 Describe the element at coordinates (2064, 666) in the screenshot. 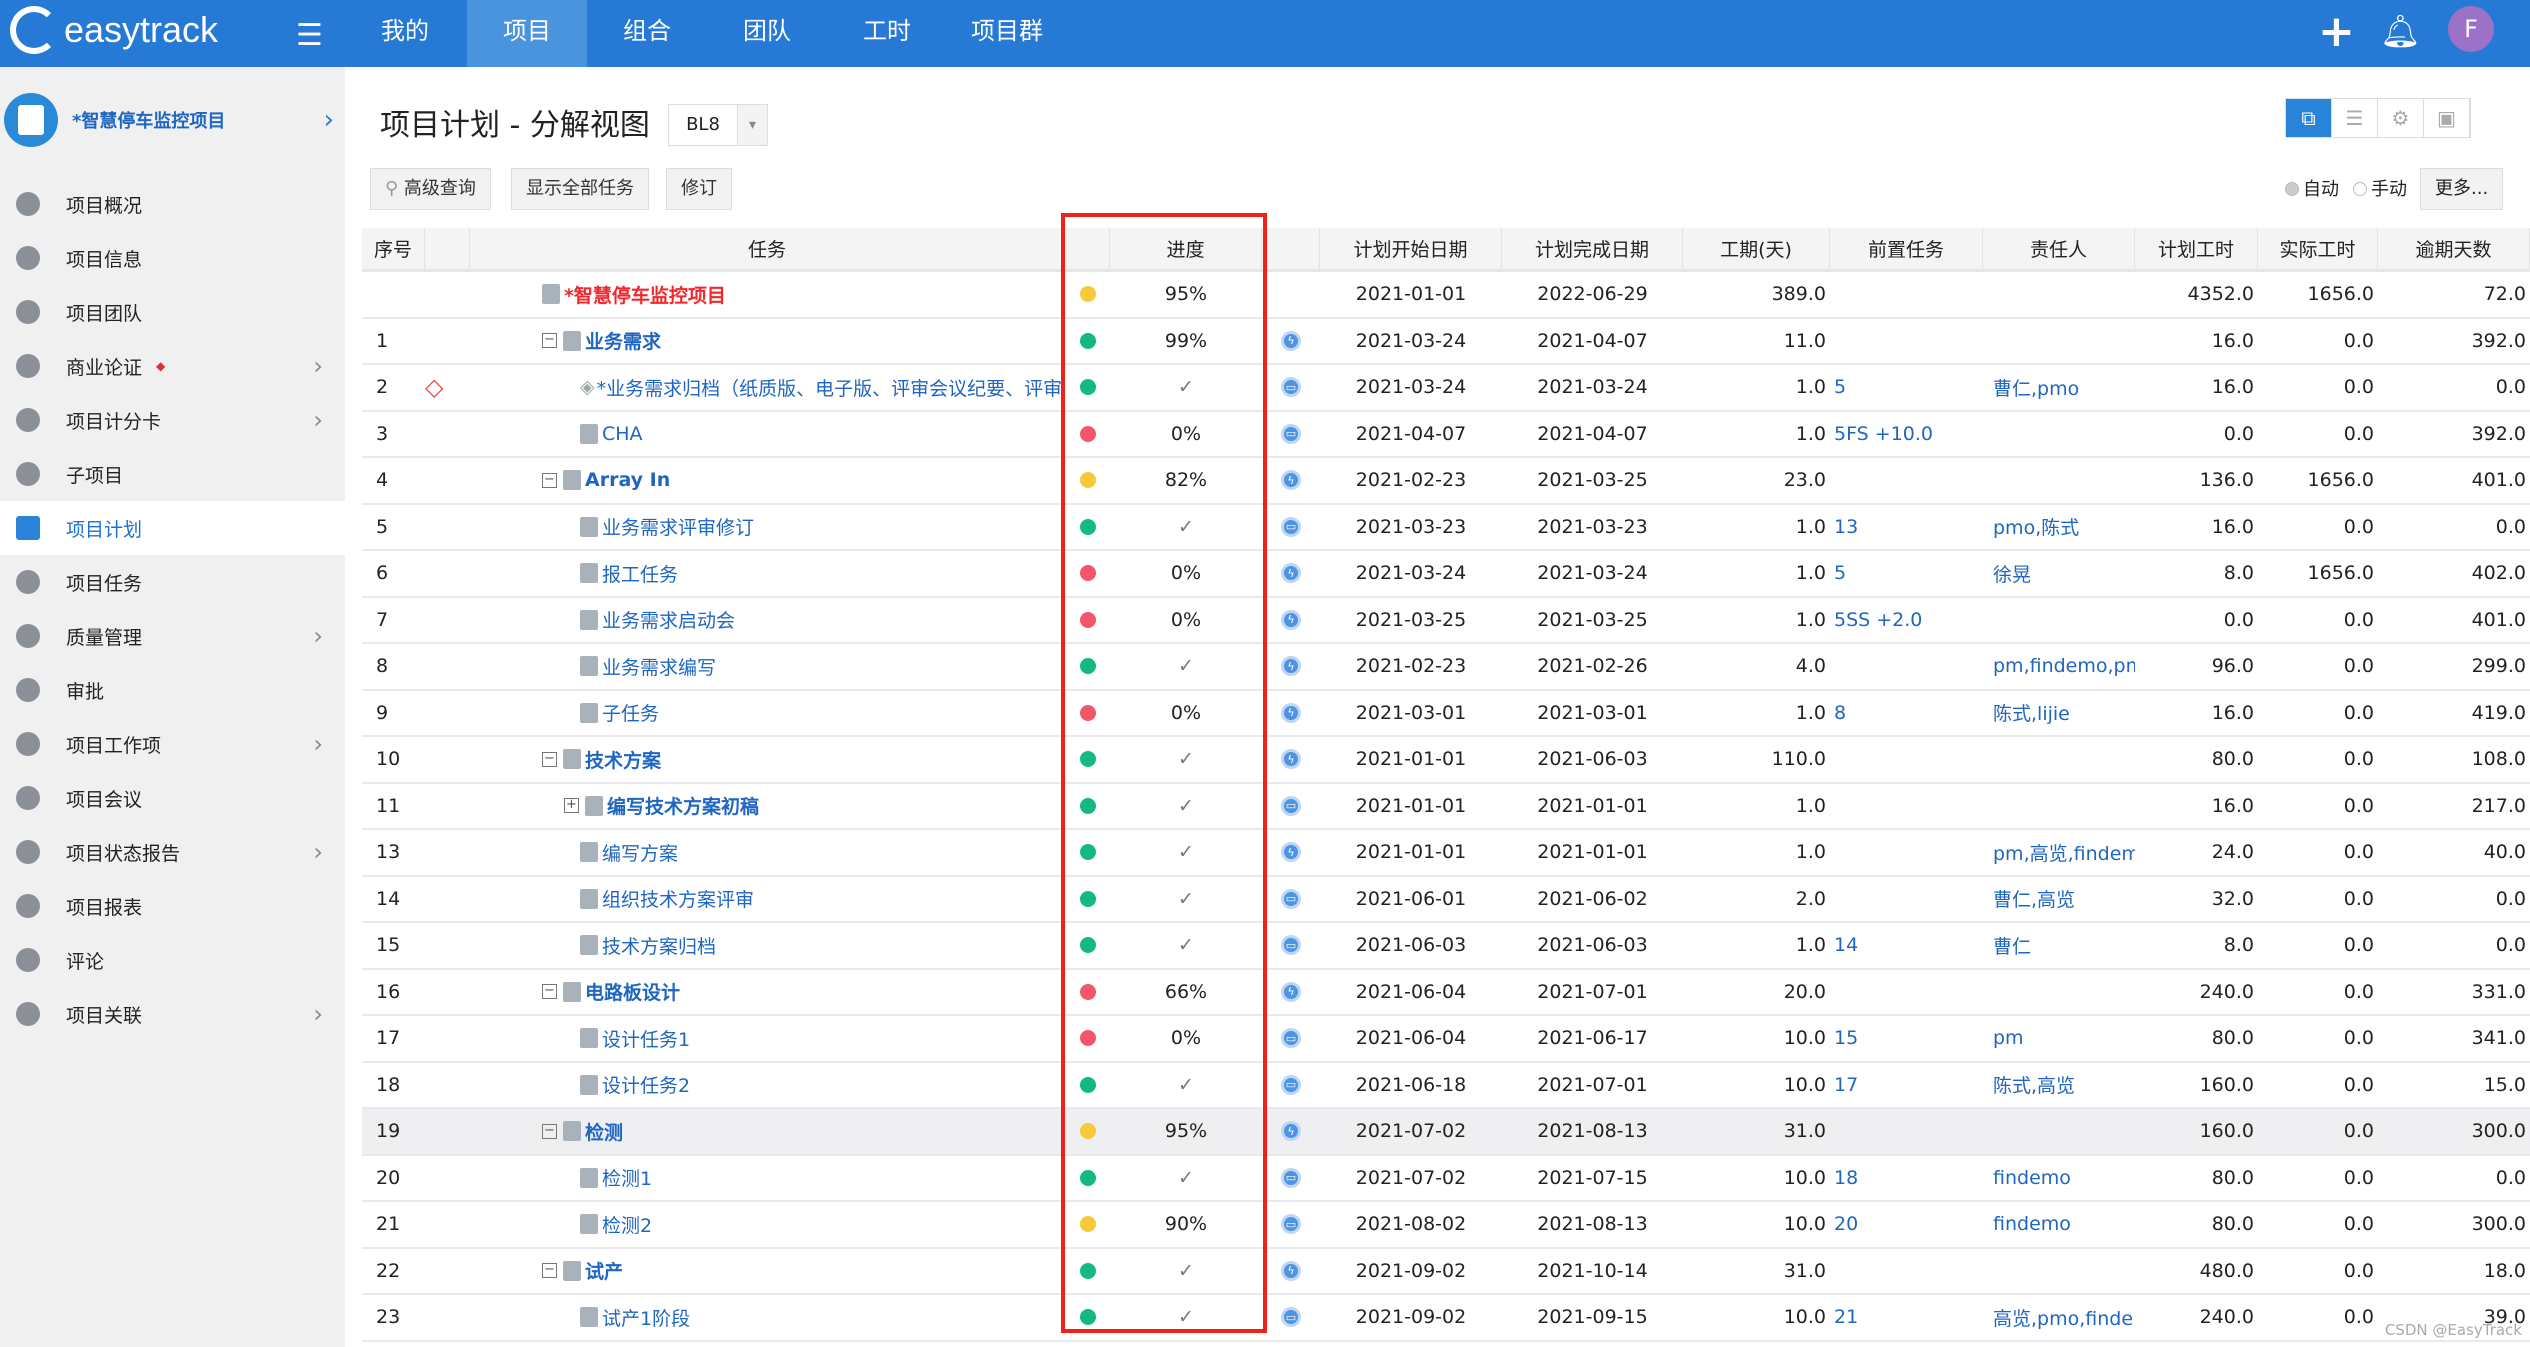

I see `owner-link: pm,findemo,pmo` at that location.